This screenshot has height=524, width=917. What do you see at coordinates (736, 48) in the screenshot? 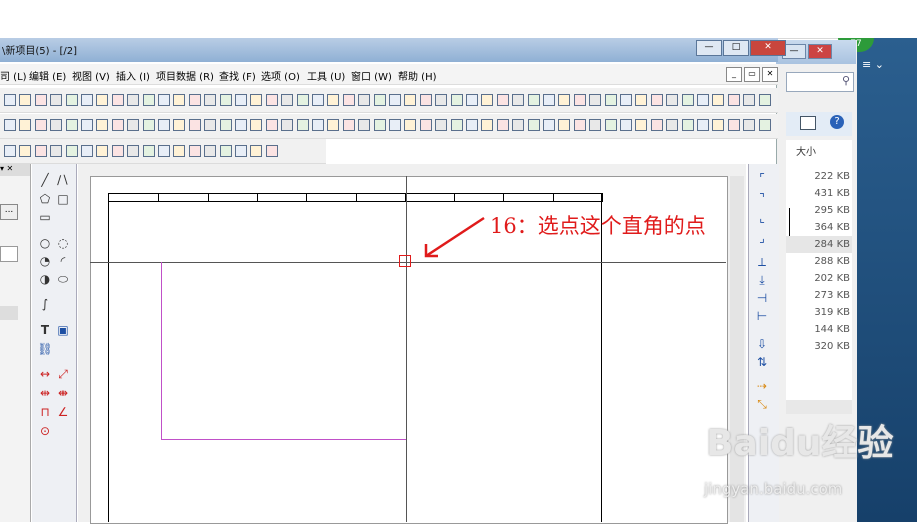
I see `maximize-button: □` at bounding box center [736, 48].